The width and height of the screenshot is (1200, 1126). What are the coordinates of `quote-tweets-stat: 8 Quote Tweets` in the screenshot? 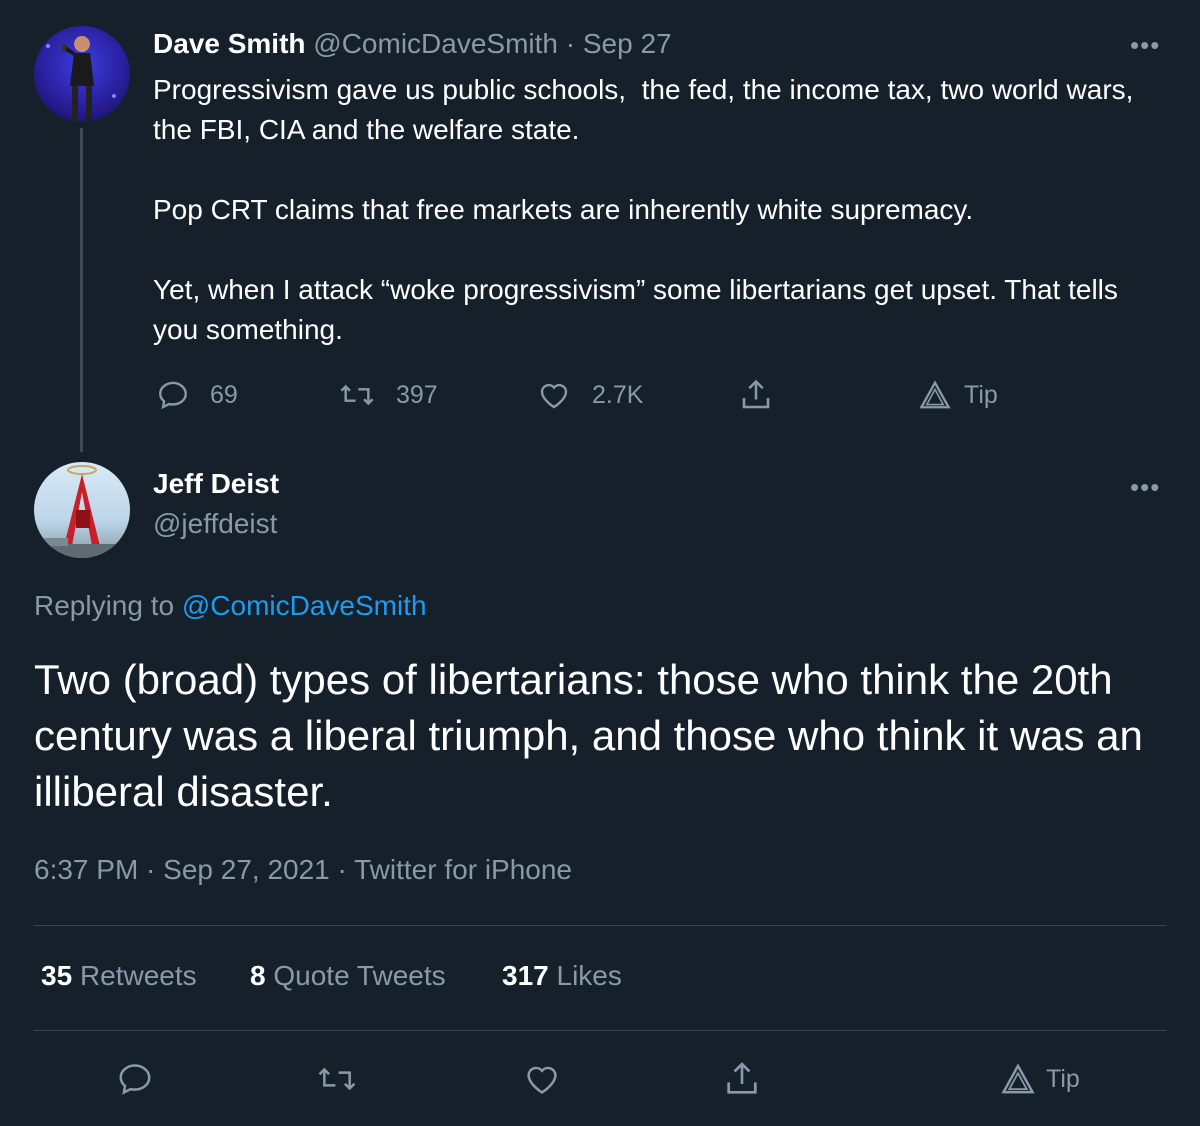 It's located at (348, 976).